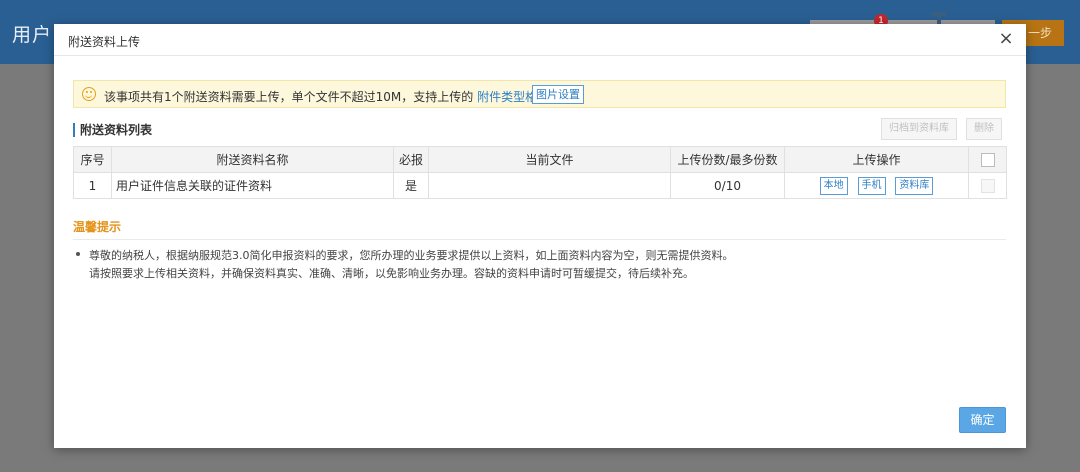  I want to click on row-select, so click(987, 185).